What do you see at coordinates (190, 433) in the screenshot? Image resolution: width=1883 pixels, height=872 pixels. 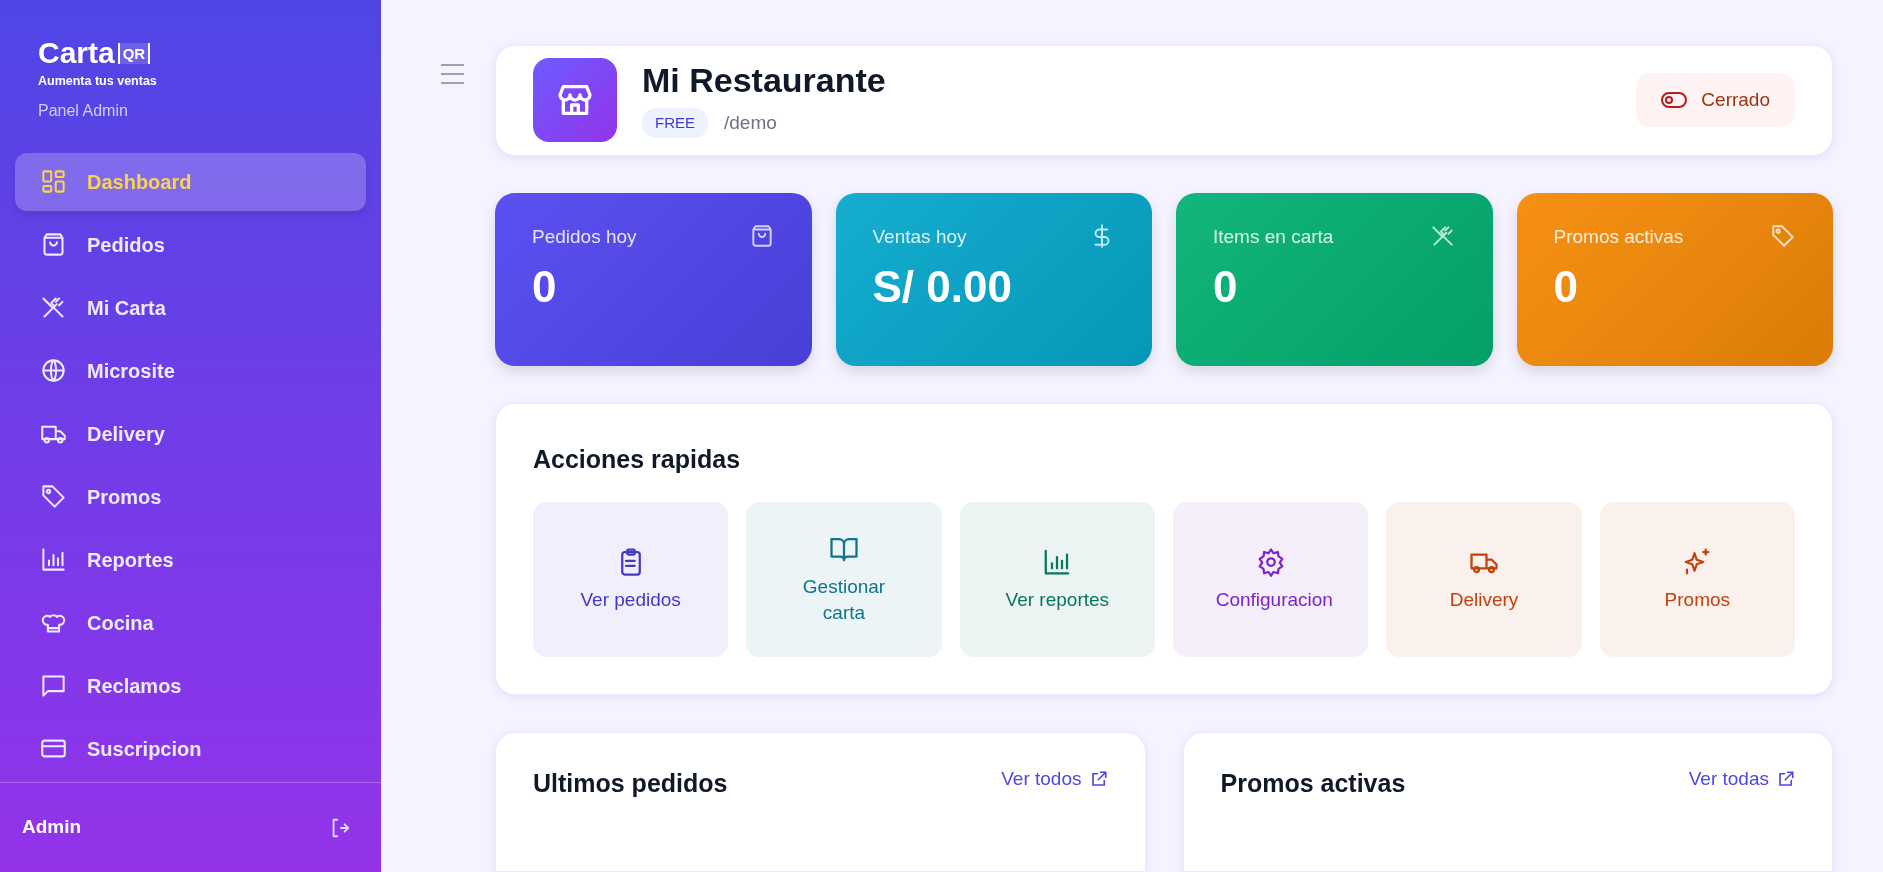 I see `sidebar-item: Delivery` at bounding box center [190, 433].